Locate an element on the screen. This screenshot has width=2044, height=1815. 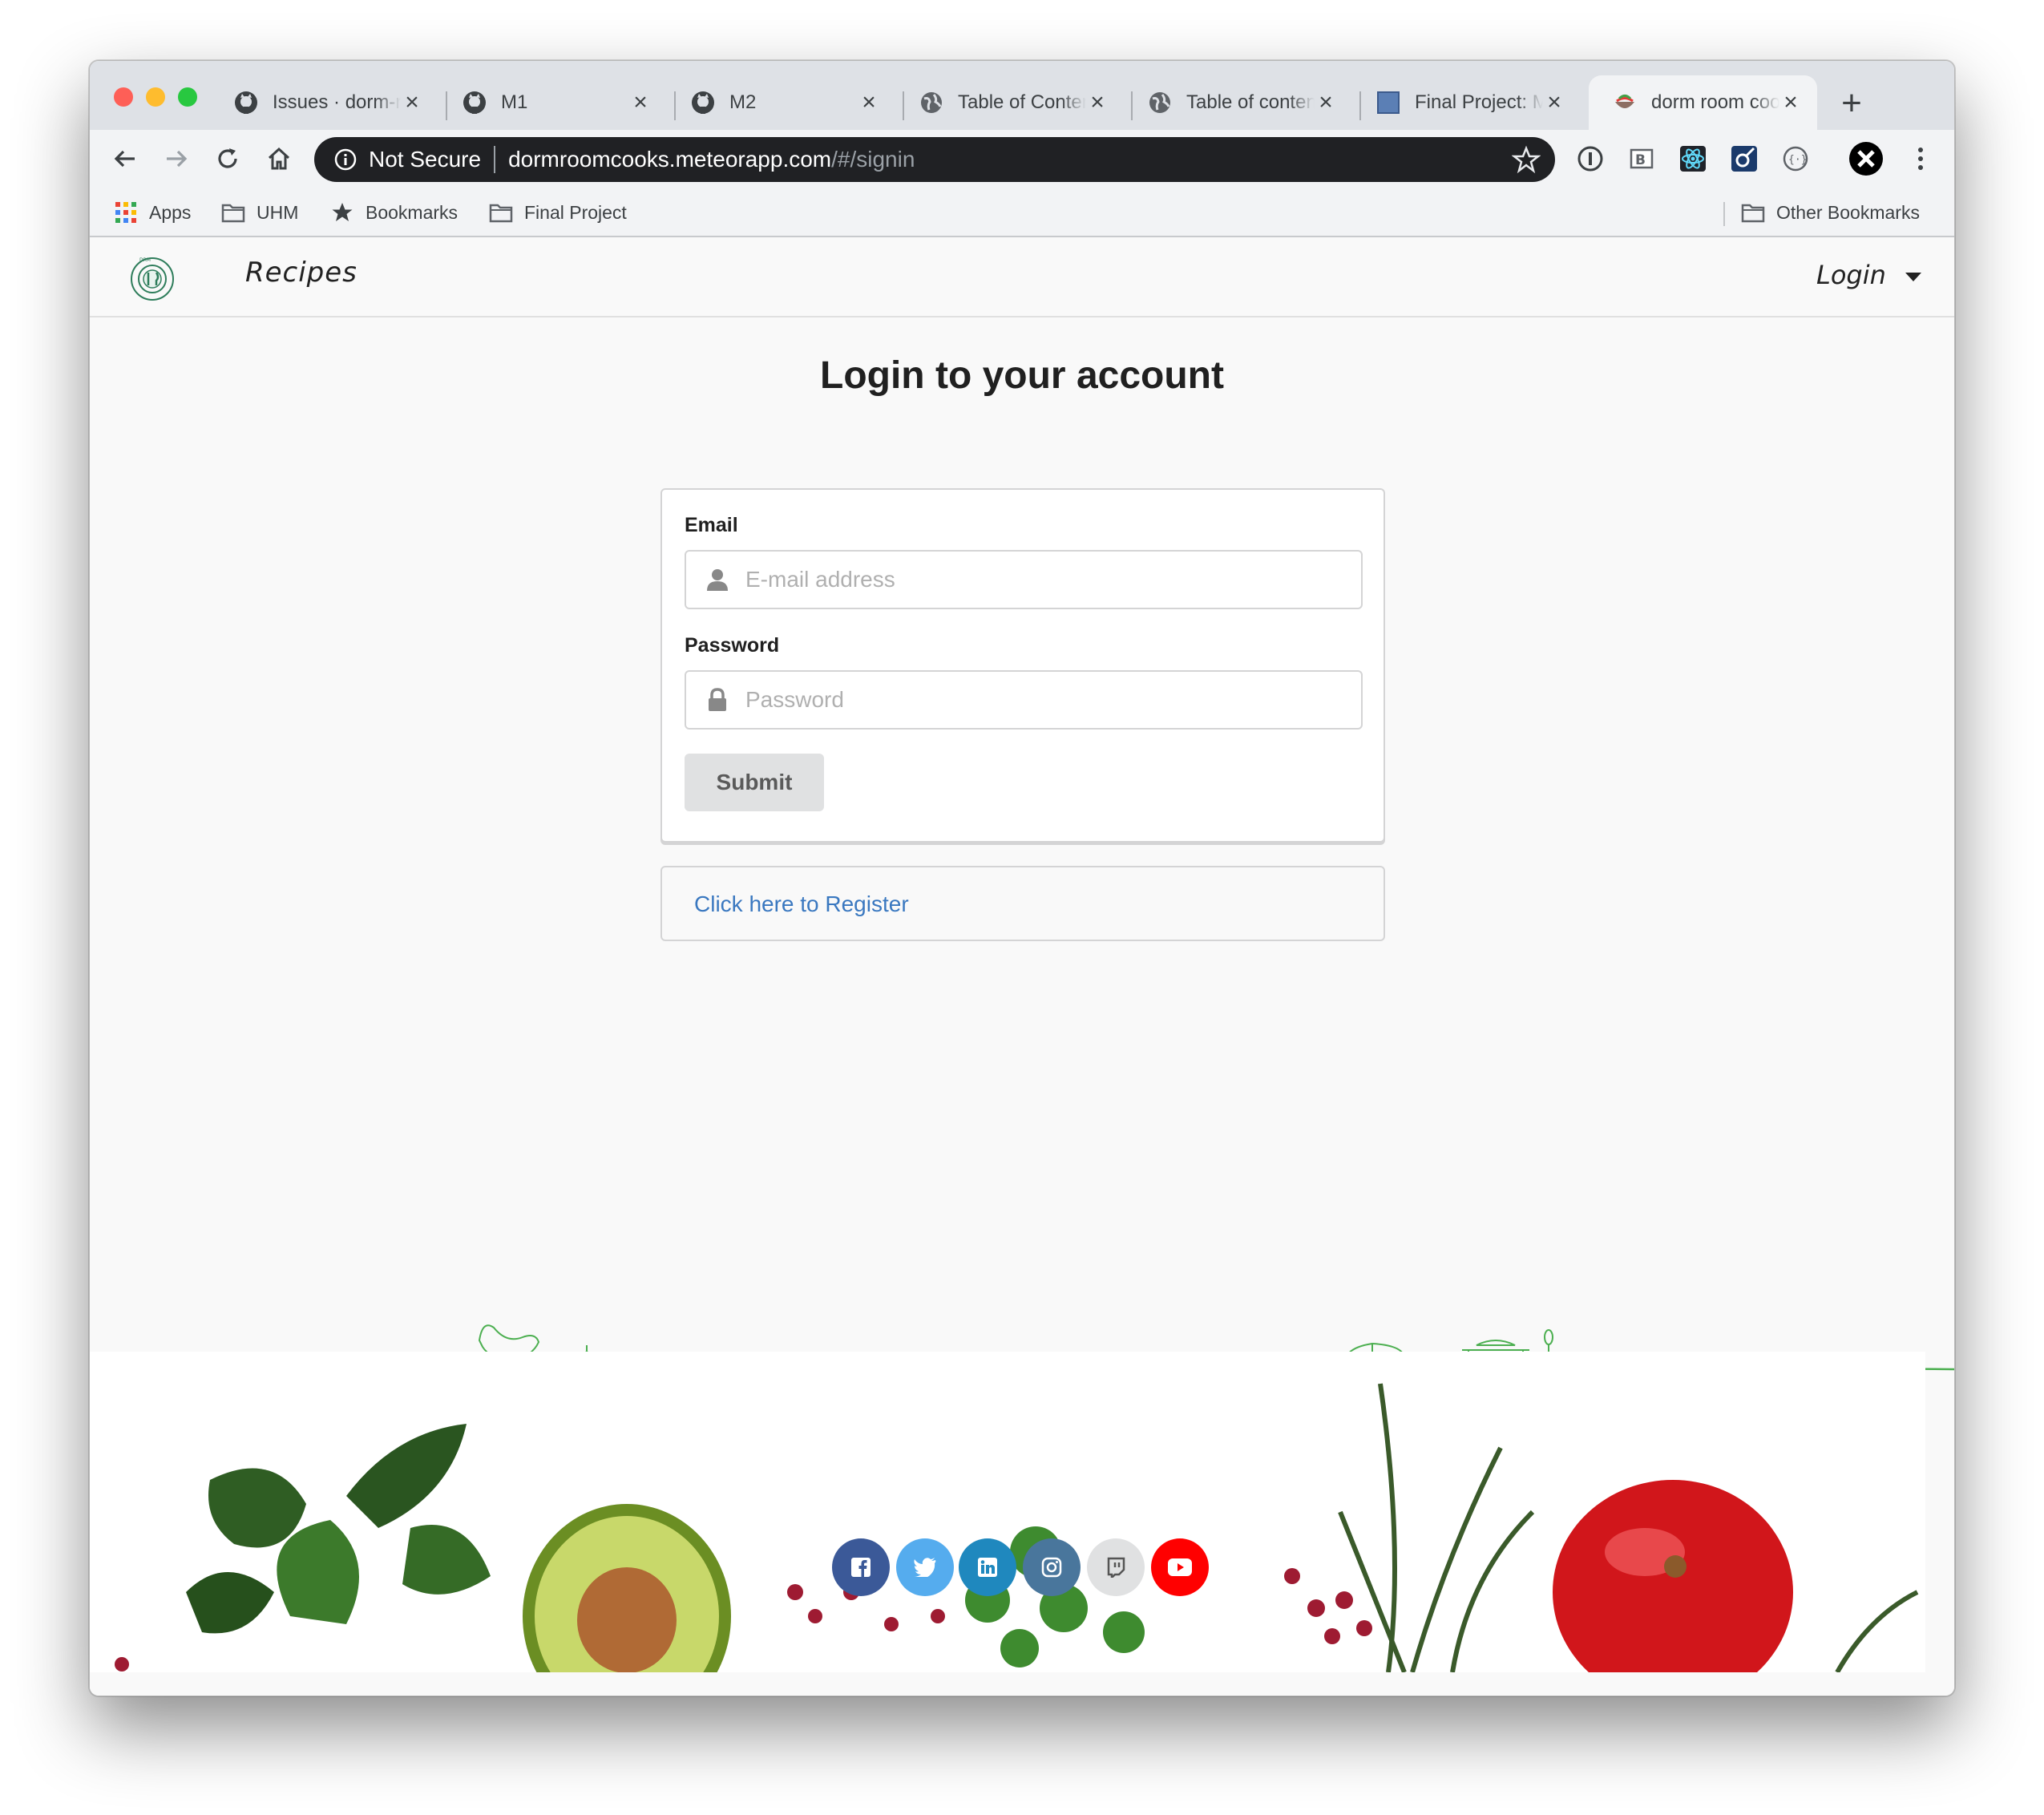
tab-title: dorm room cooks is located at coordinates (1715, 102).